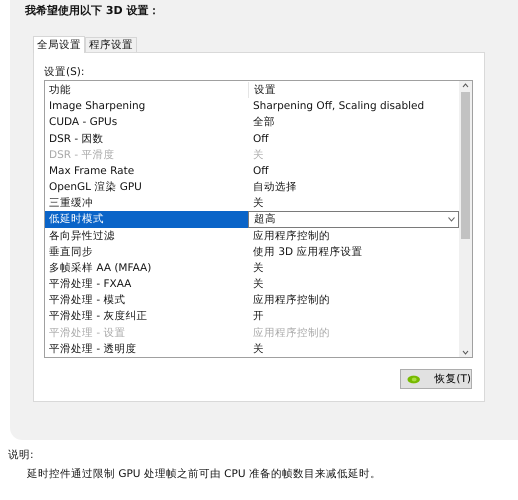 The height and width of the screenshot is (500, 518). Describe the element at coordinates (339, 106) in the screenshot. I see `table-cell-text: Sharpening Off, Scaling disabled` at that location.